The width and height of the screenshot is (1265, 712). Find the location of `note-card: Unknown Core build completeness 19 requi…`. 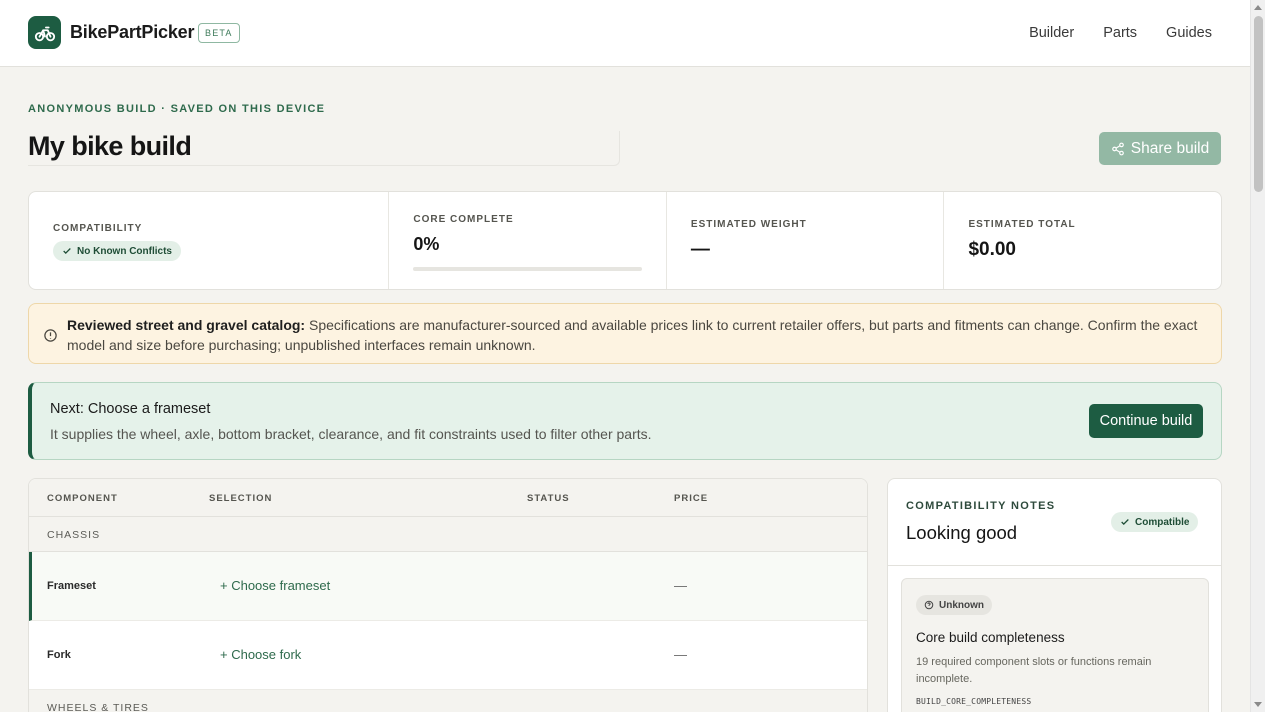

note-card: Unknown Core build completeness 19 requi… is located at coordinates (1055, 645).